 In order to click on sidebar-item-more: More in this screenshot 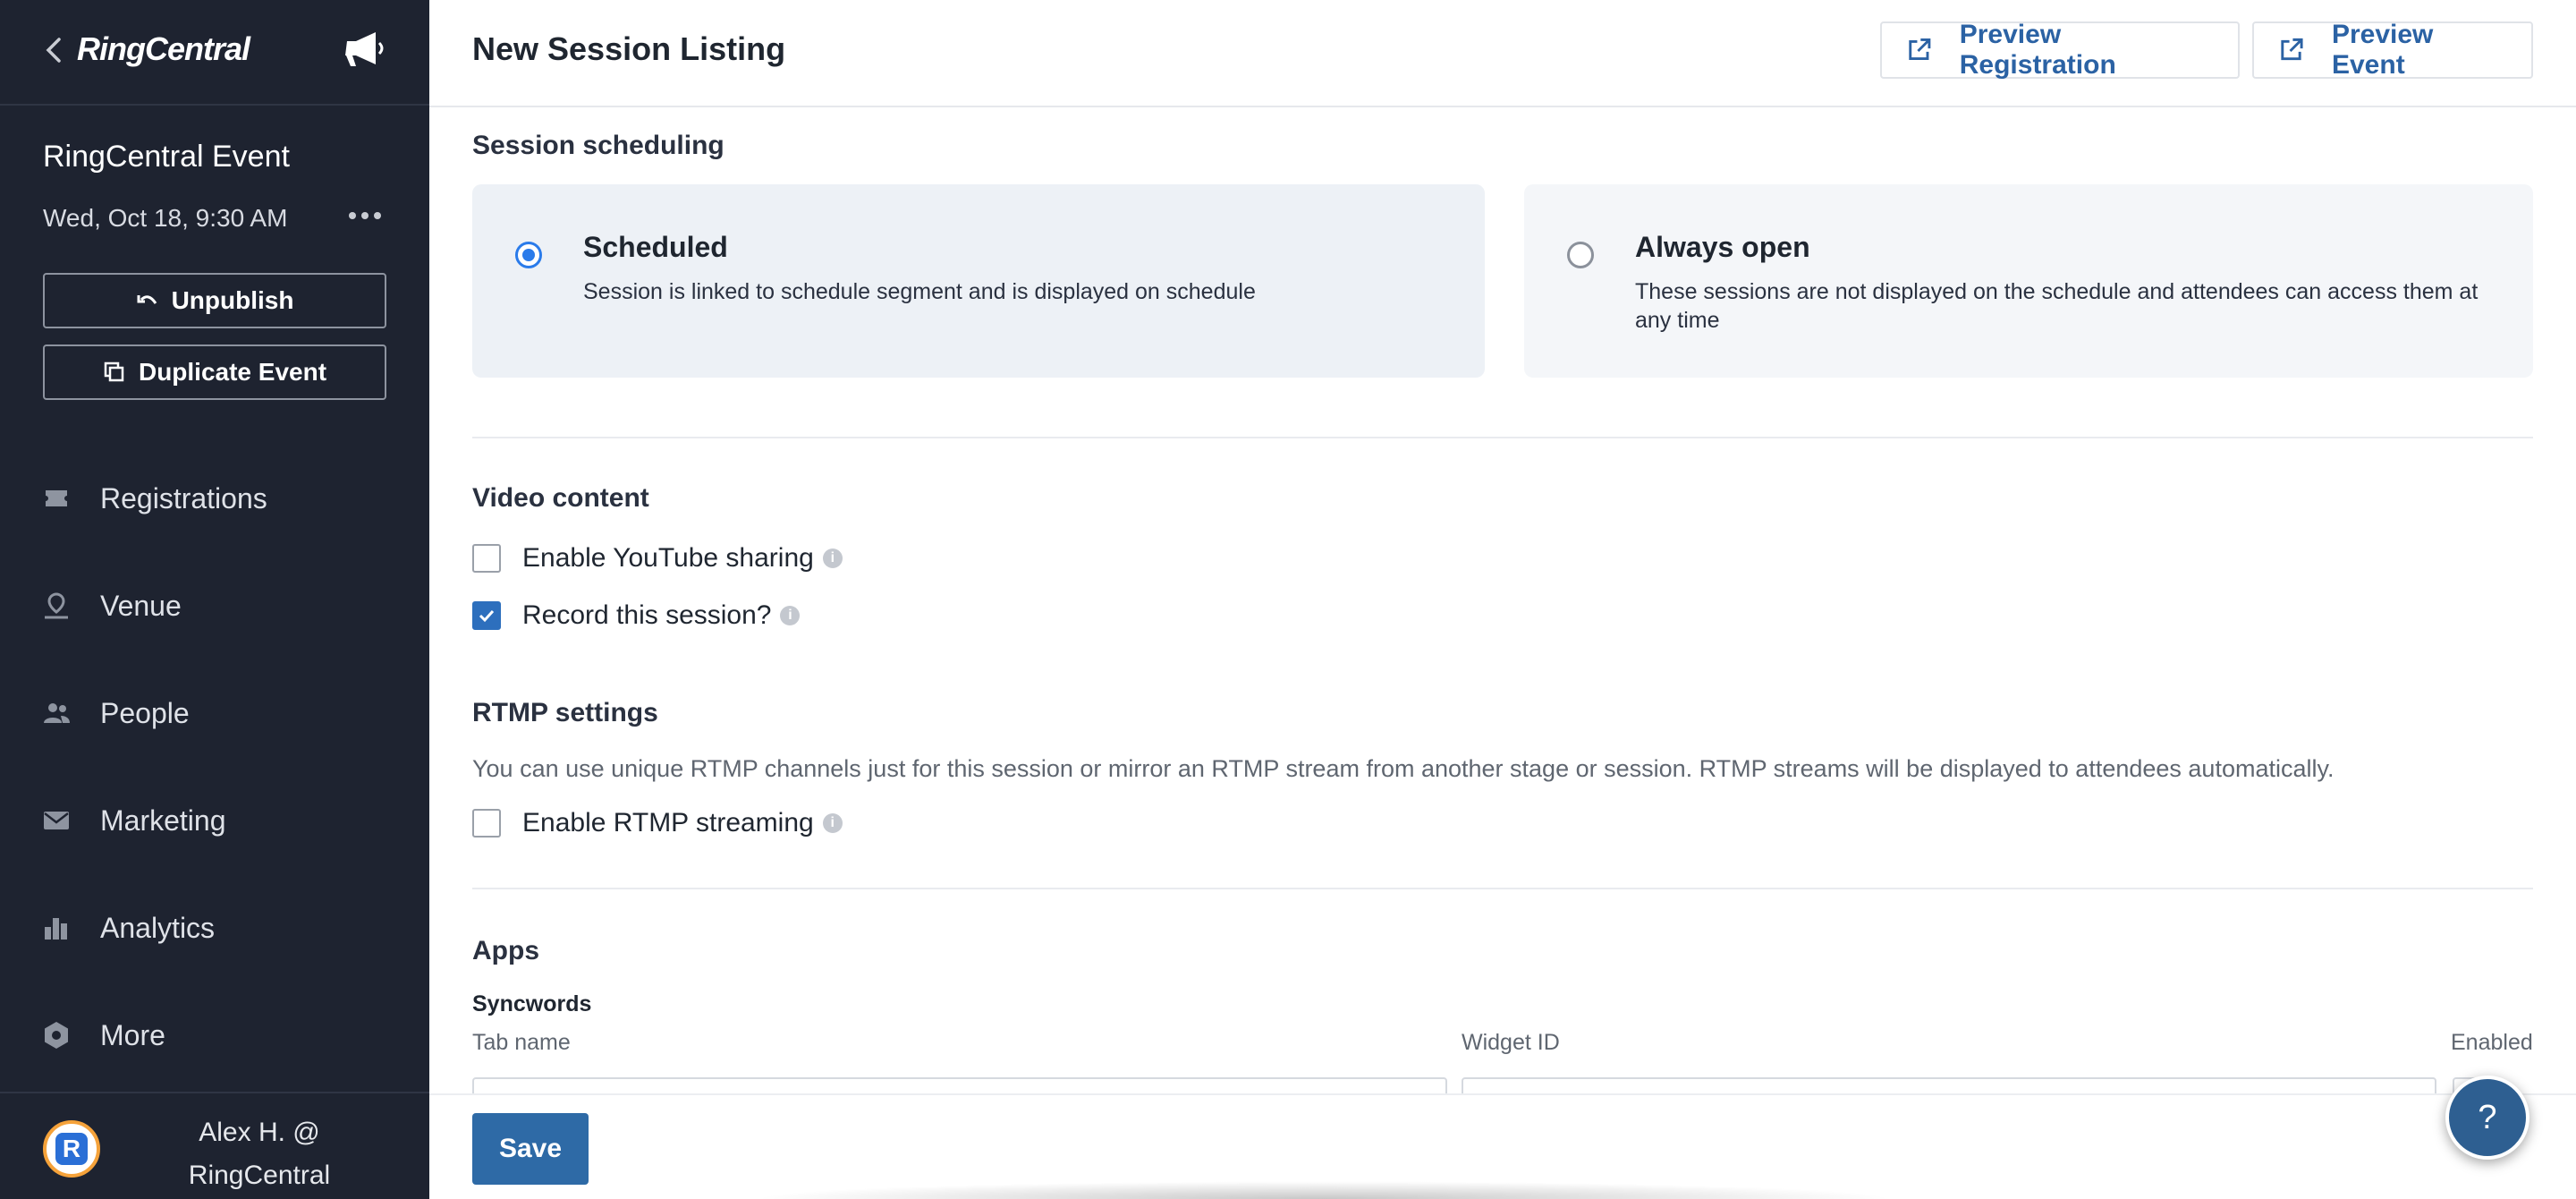, I will do `click(214, 1035)`.